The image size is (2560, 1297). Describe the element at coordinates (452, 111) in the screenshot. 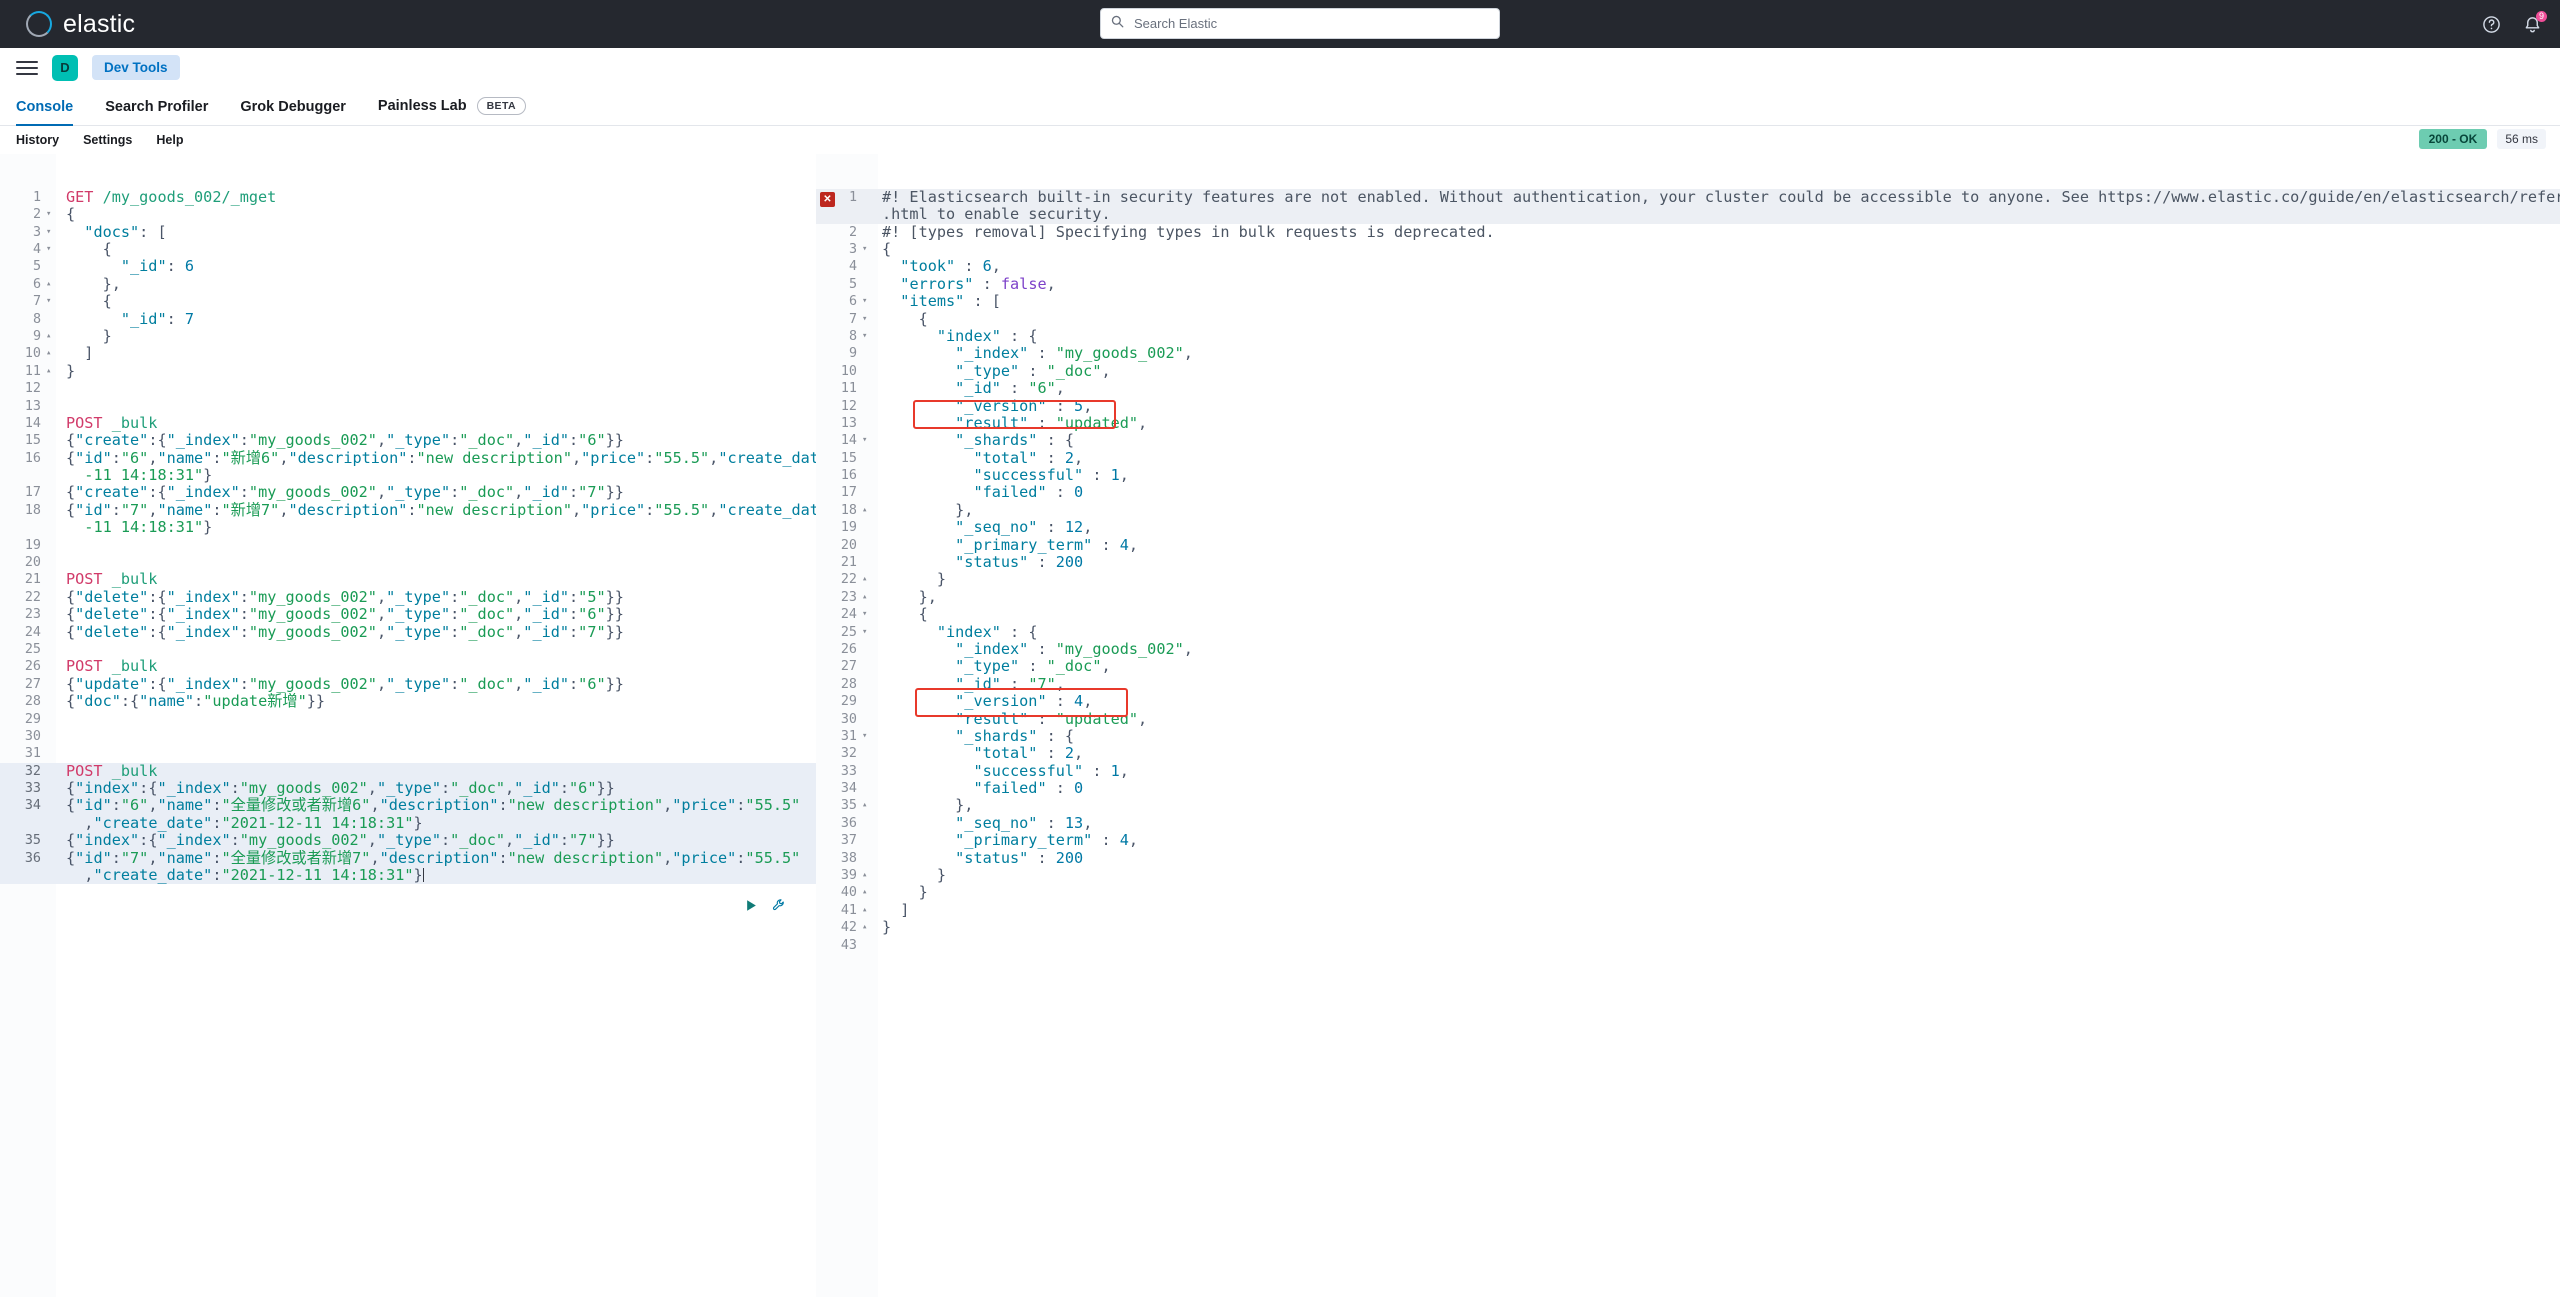

I see `tab-painless-lab: Painless Lab BETA` at that location.